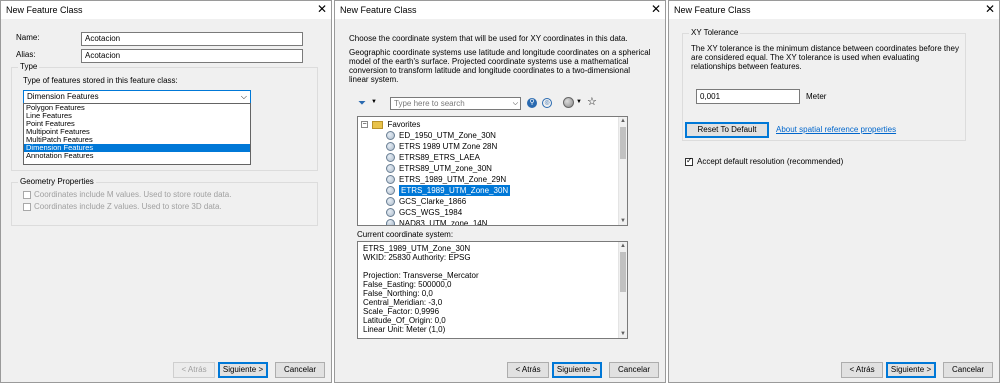 The width and height of the screenshot is (1000, 383). Describe the element at coordinates (192, 39) in the screenshot. I see `name-field: Acotacion` at that location.